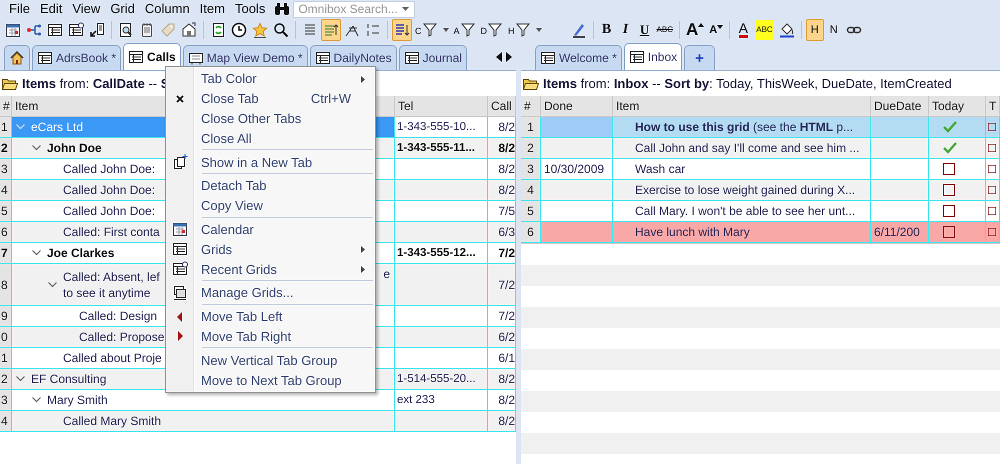 The width and height of the screenshot is (1000, 464). What do you see at coordinates (747, 83) in the screenshot?
I see `grid-caption: Items from: Inbox -- Sort by: Today, ThisWeek, DueDate, ItemCreated` at bounding box center [747, 83].